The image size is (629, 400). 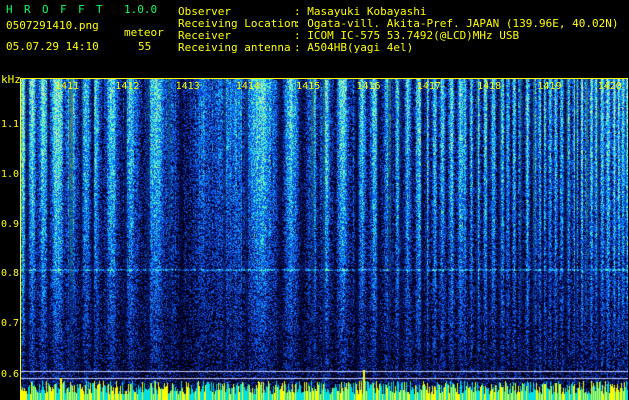 What do you see at coordinates (141, 9) in the screenshot?
I see `app-version: 1.0.0` at bounding box center [141, 9].